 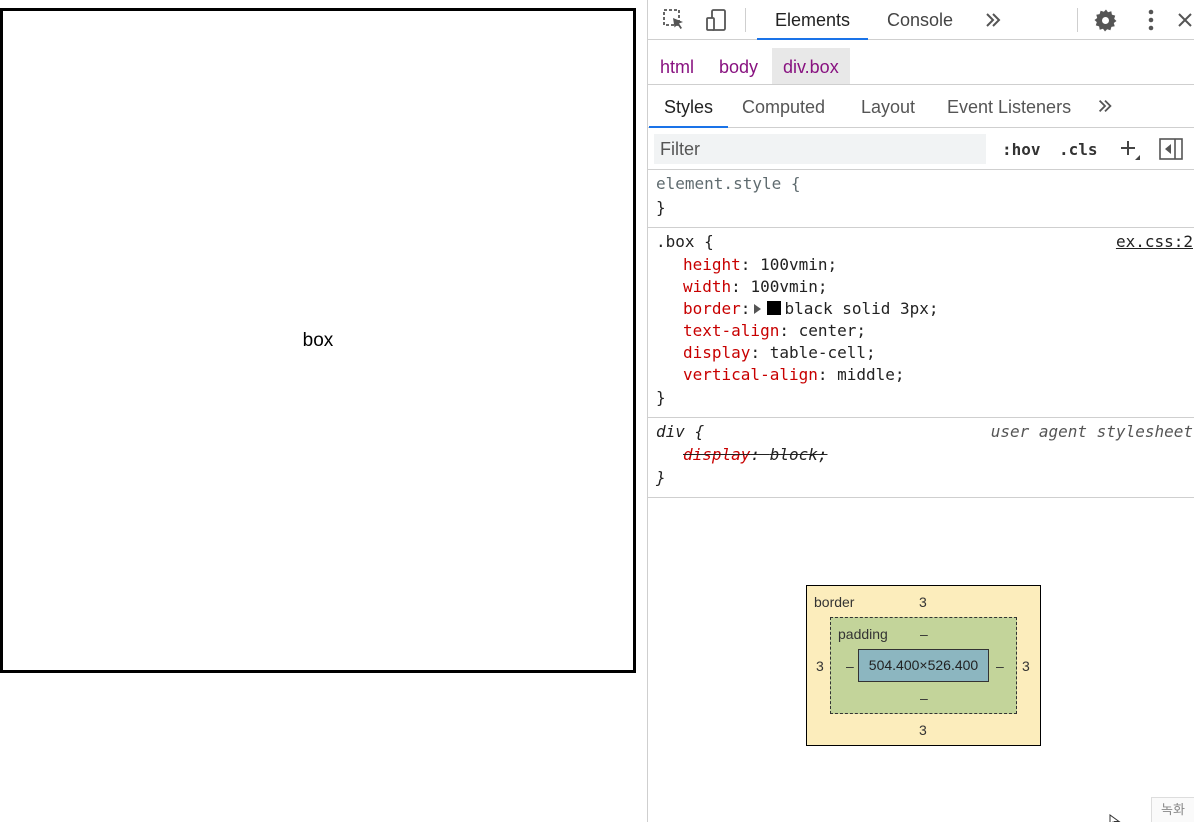 What do you see at coordinates (1026, 666) in the screenshot?
I see `border-right-value: 3` at bounding box center [1026, 666].